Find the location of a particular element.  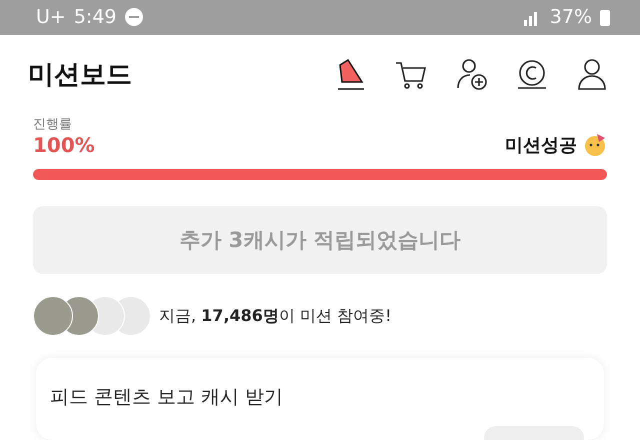

carrier-text: U+ is located at coordinates (51, 17).